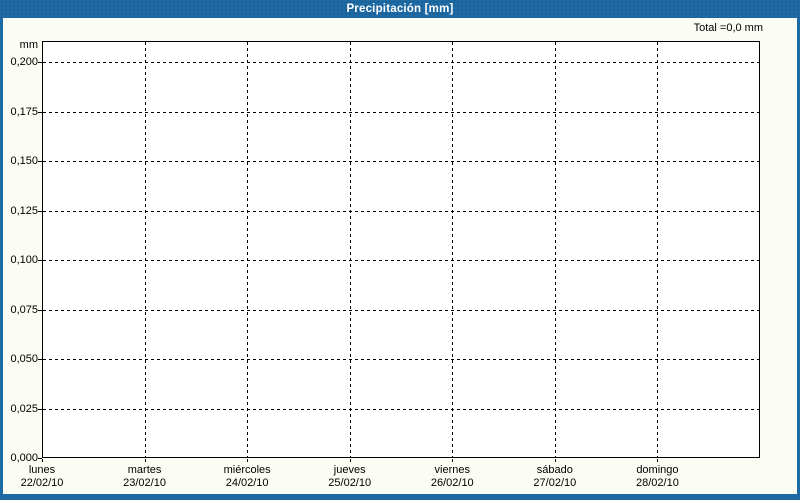 This screenshot has width=800, height=500. What do you see at coordinates (554, 470) in the screenshot?
I see `x-day-name: sábado` at bounding box center [554, 470].